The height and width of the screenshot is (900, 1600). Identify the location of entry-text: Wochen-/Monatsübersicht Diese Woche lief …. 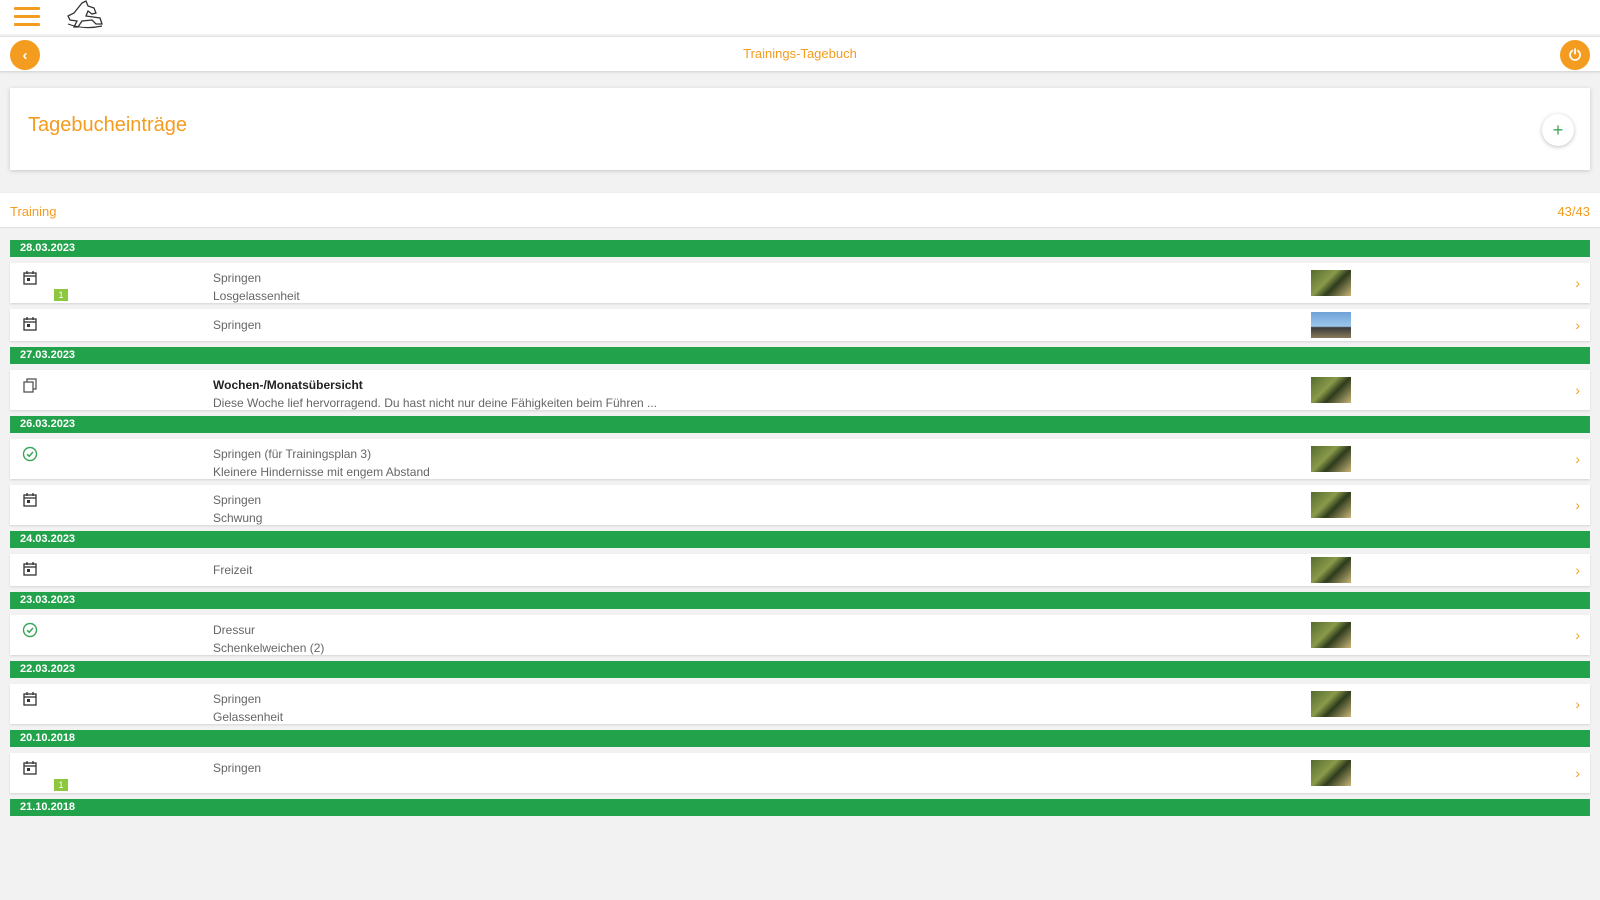
(435, 394).